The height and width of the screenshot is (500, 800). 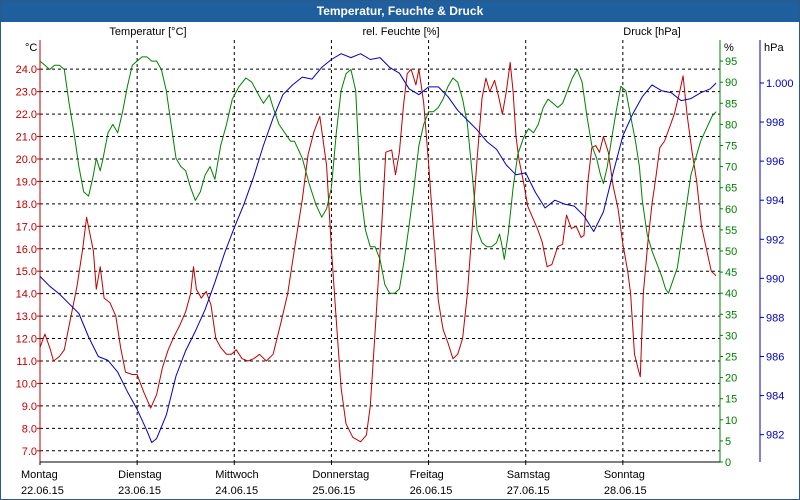 What do you see at coordinates (775, 279) in the screenshot?
I see `pressure-tick-label: 990` at bounding box center [775, 279].